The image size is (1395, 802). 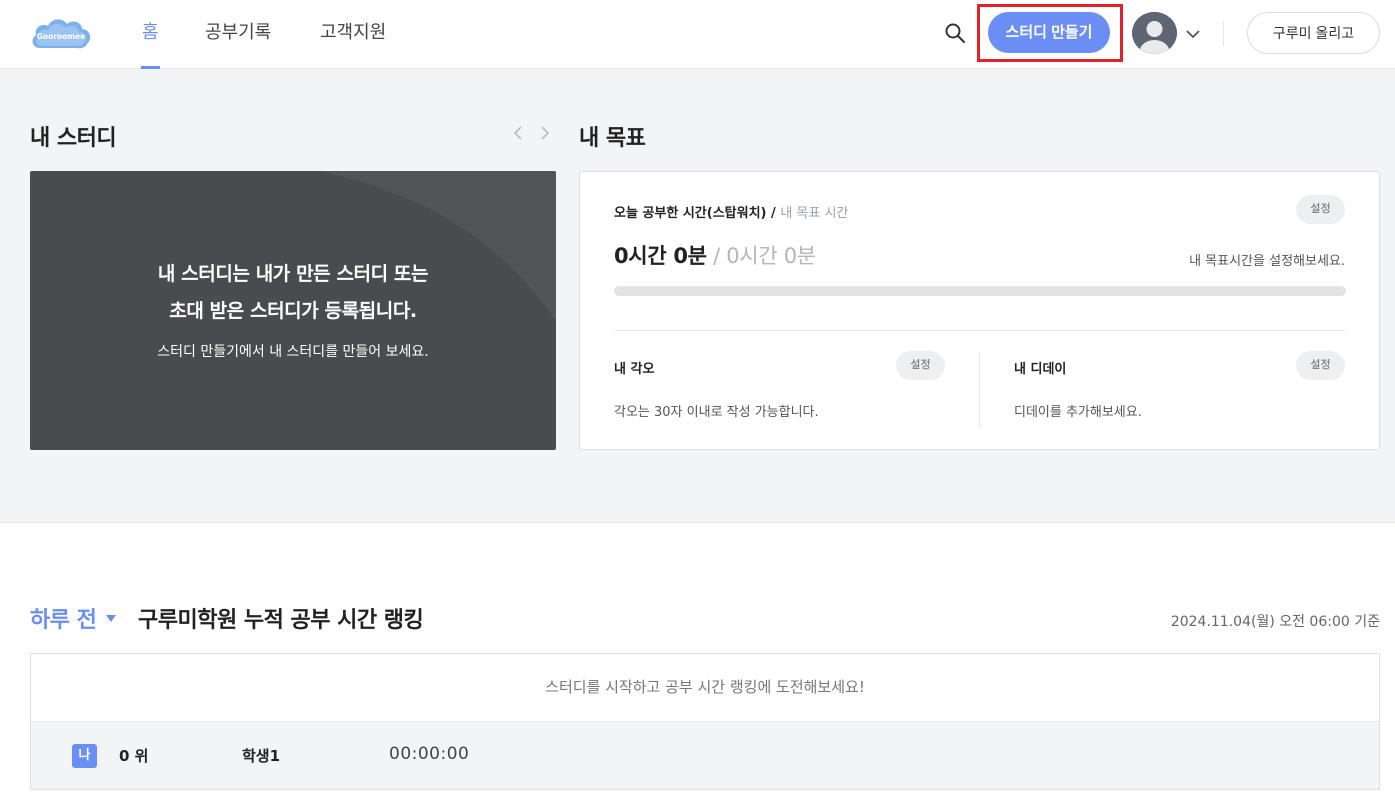 I want to click on nav-home: 홈, so click(x=150, y=34).